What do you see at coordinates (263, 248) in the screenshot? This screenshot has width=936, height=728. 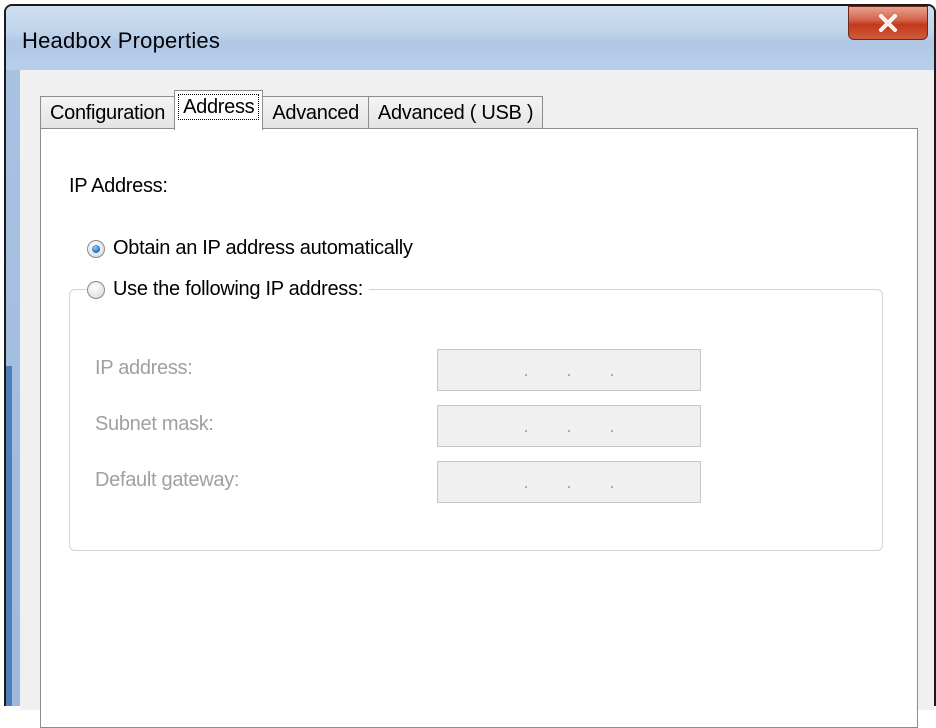 I see `radio-obtain-automatically-label: Obtain an IP address automatically` at bounding box center [263, 248].